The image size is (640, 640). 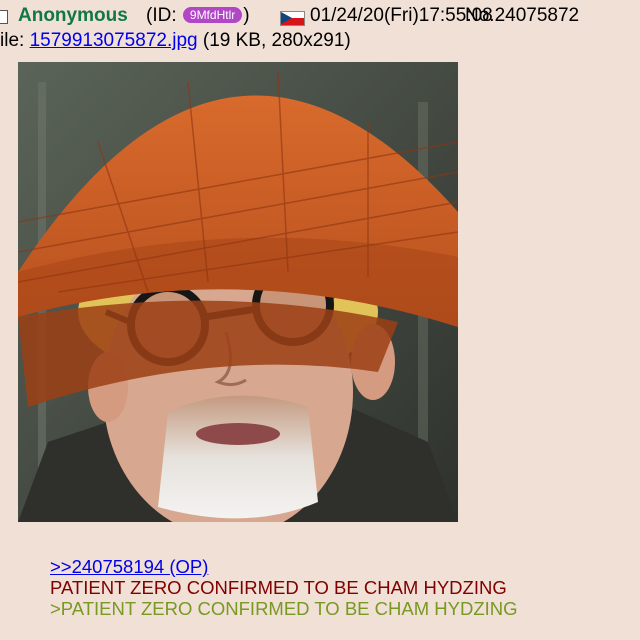 I want to click on poster-id: (ID: 9MfdHtlr), so click(x=198, y=16).